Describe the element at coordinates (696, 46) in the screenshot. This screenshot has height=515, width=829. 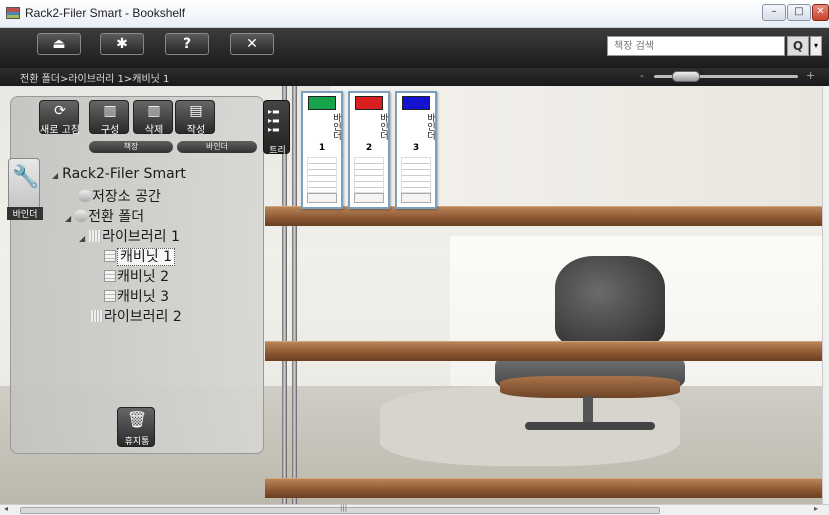
I see `bookshelf-search-input` at that location.